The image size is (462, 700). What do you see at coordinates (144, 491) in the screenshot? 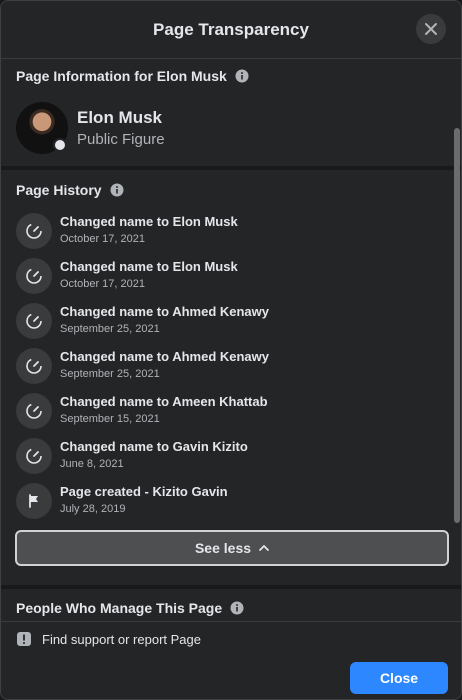
I see `history-title: Page created - Kizito Gavin` at bounding box center [144, 491].